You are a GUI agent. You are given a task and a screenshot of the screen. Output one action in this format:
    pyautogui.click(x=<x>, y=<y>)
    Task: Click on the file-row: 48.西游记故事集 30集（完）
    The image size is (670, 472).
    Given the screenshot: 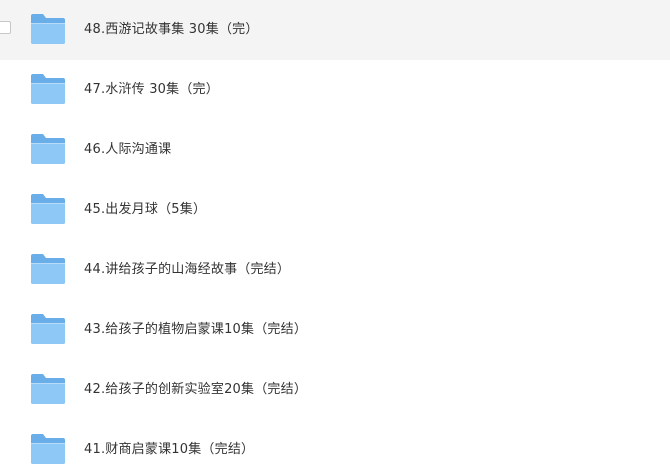 What is the action you would take?
    pyautogui.click(x=335, y=30)
    